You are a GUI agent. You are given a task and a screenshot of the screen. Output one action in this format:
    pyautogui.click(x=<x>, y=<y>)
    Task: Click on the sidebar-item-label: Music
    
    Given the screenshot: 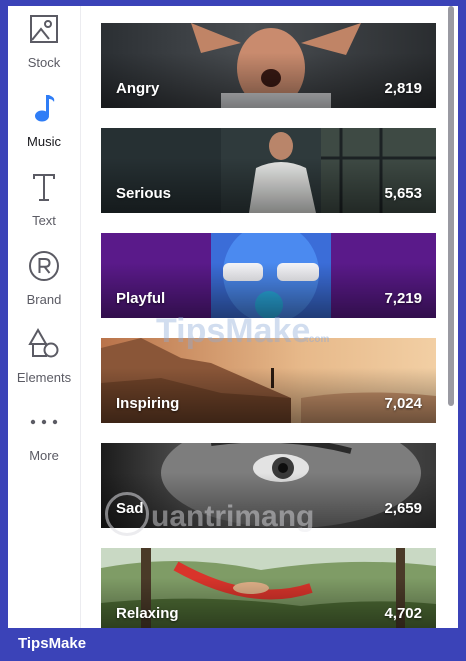 What is the action you would take?
    pyautogui.click(x=44, y=141)
    